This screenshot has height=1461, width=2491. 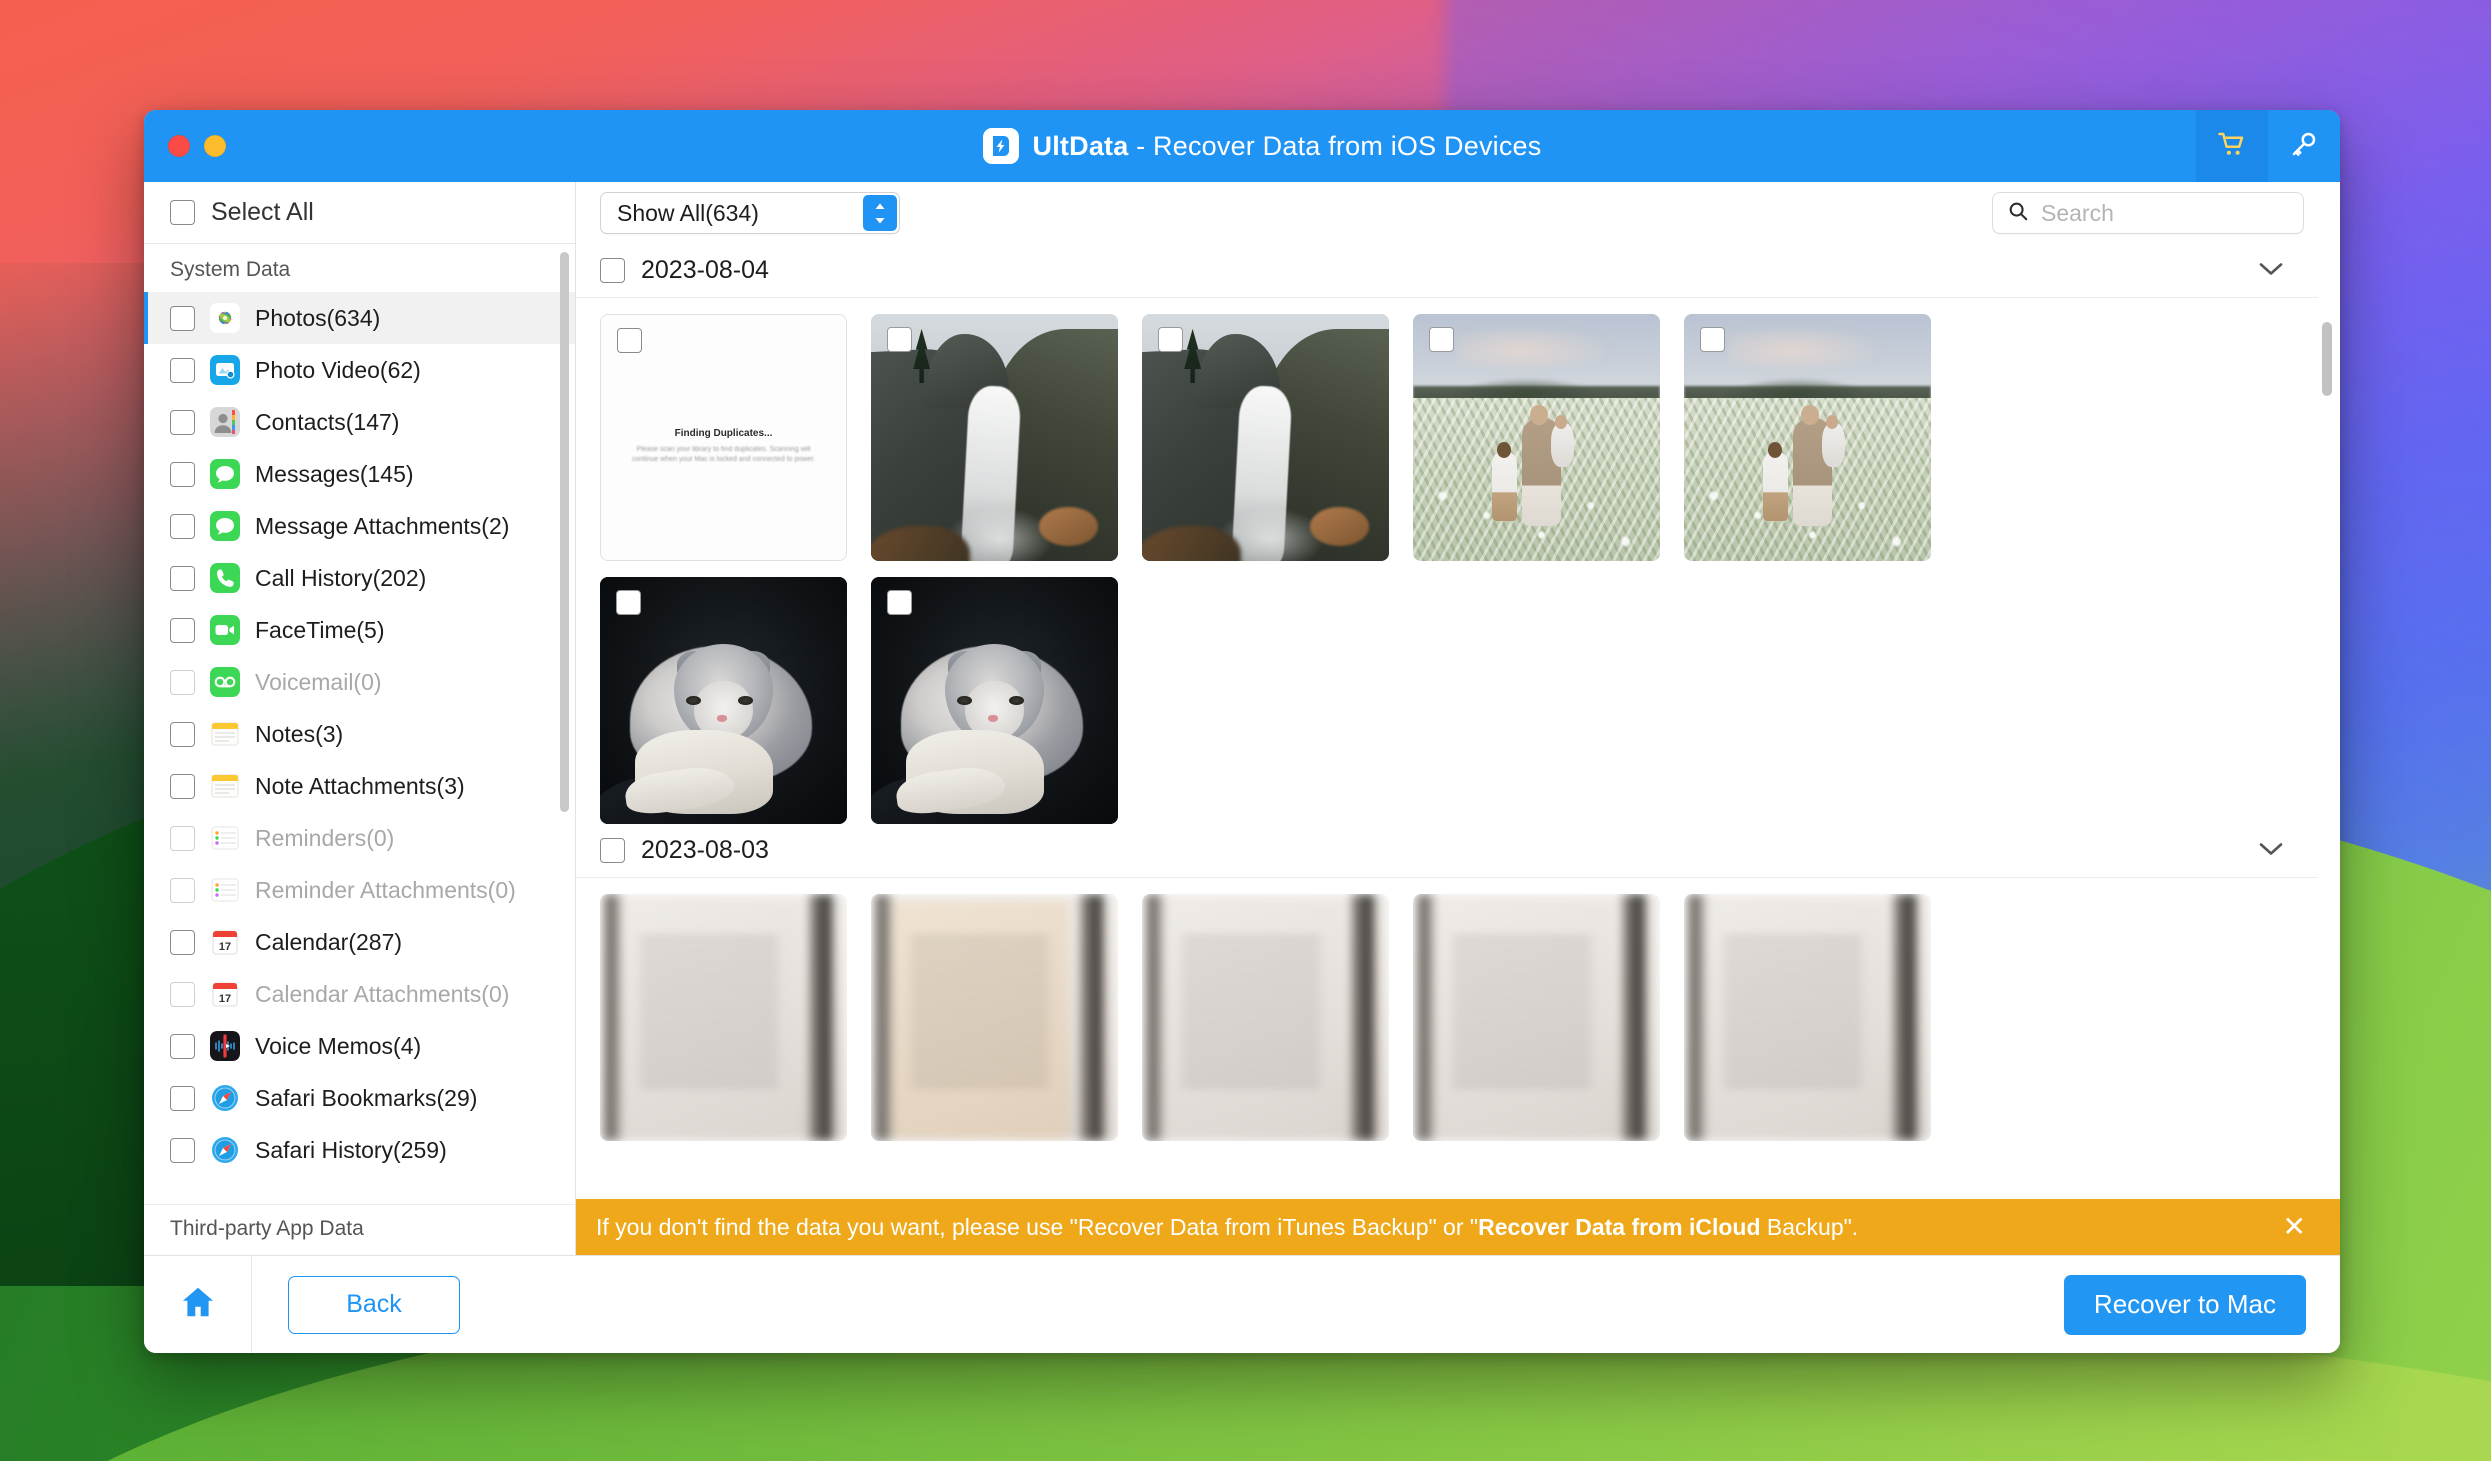 I want to click on sidebar-item-photo-video: Photo Video(62), so click(x=359, y=370).